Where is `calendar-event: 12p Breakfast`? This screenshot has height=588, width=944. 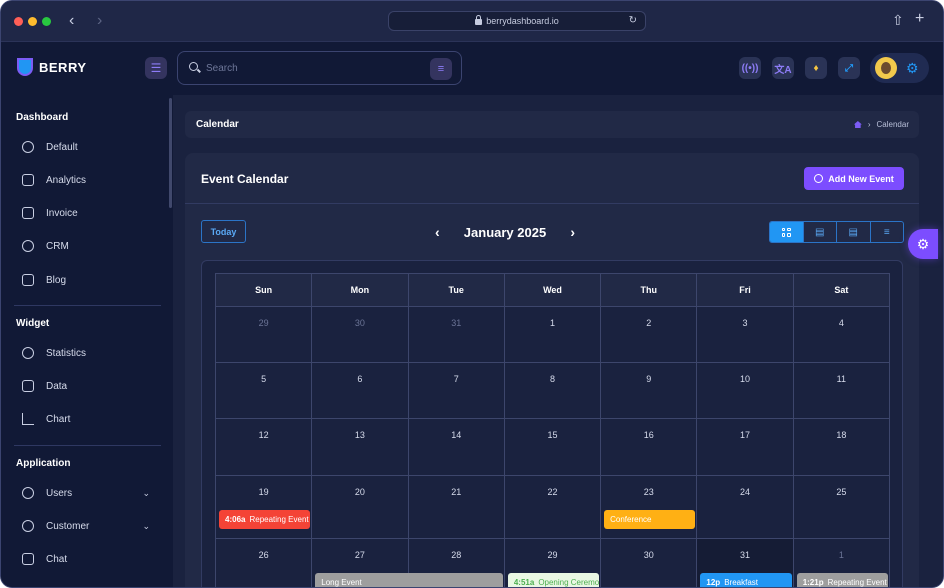 calendar-event: 12p Breakfast is located at coordinates (746, 580).